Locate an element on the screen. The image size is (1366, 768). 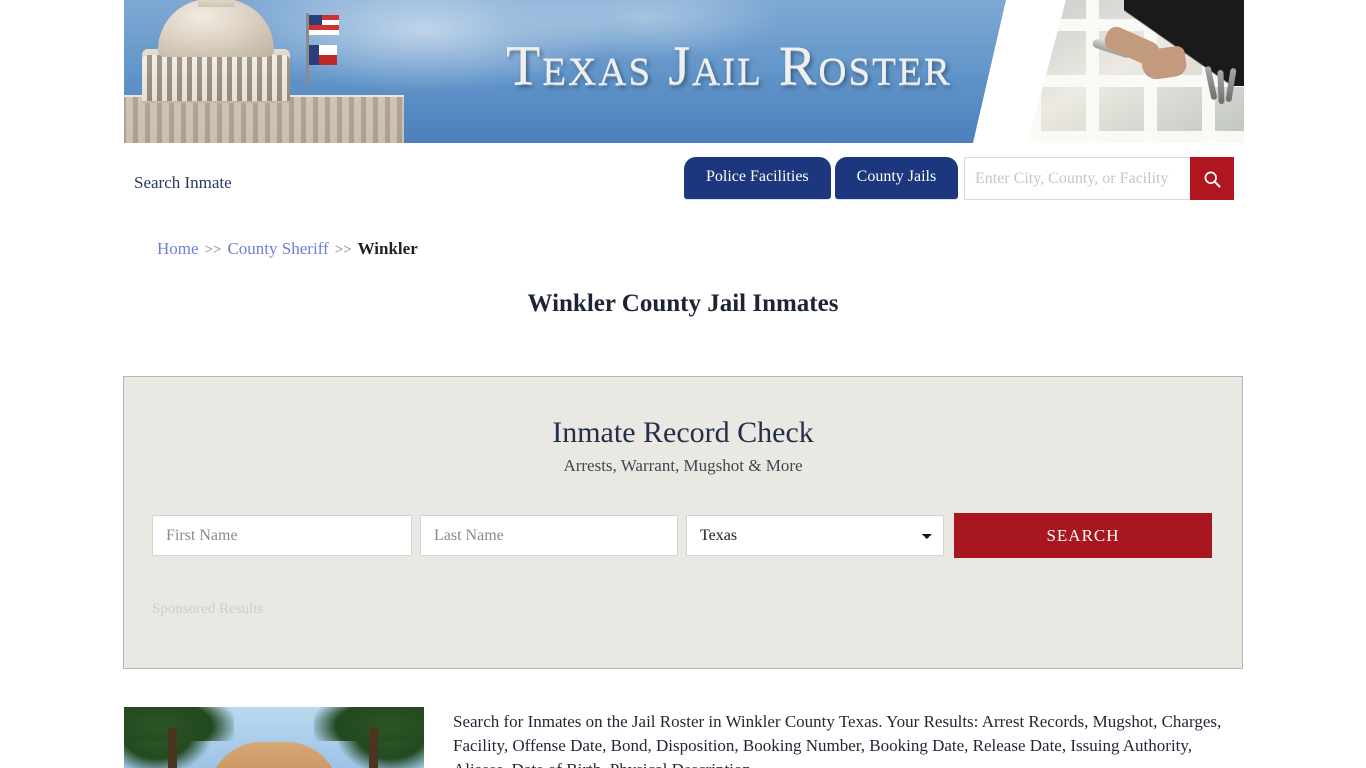
panel-title: Inmate Record Check is located at coordinates (683, 432).